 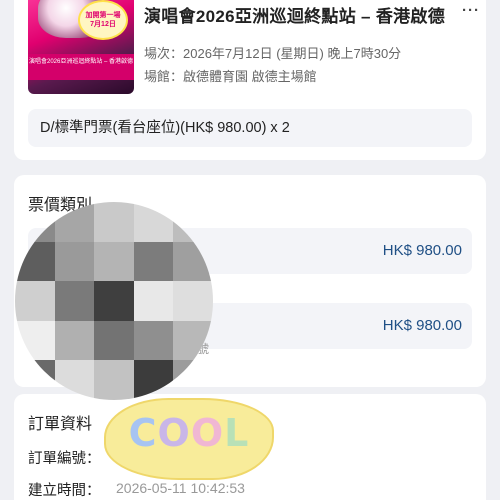 What do you see at coordinates (143, 433) in the screenshot?
I see `sticker-letter: C` at bounding box center [143, 433].